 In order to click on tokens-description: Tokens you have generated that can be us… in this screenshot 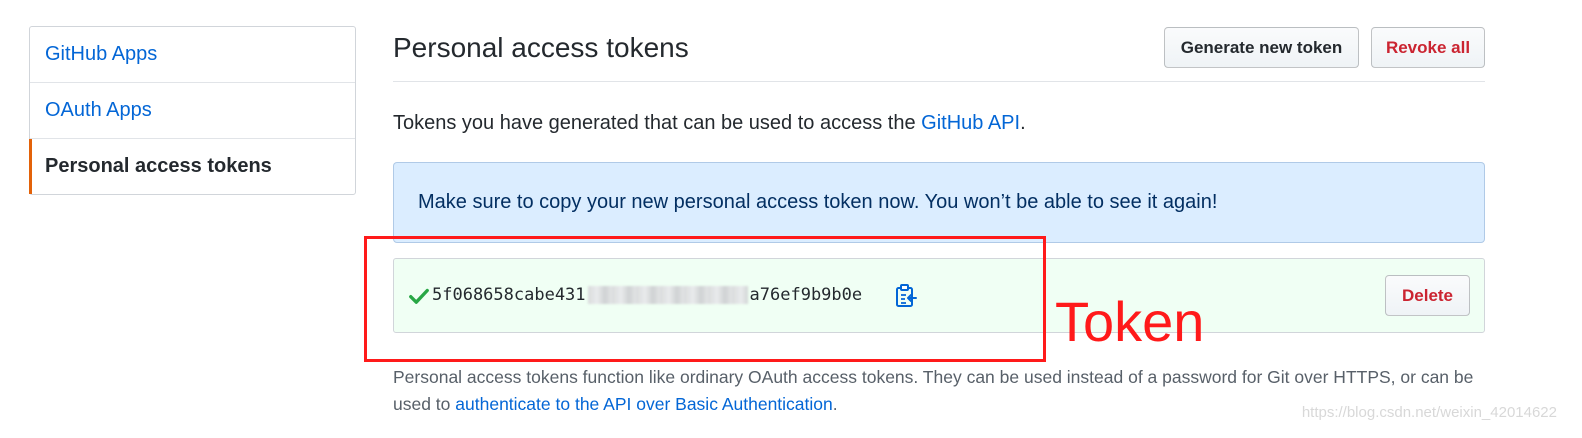, I will do `click(709, 123)`.